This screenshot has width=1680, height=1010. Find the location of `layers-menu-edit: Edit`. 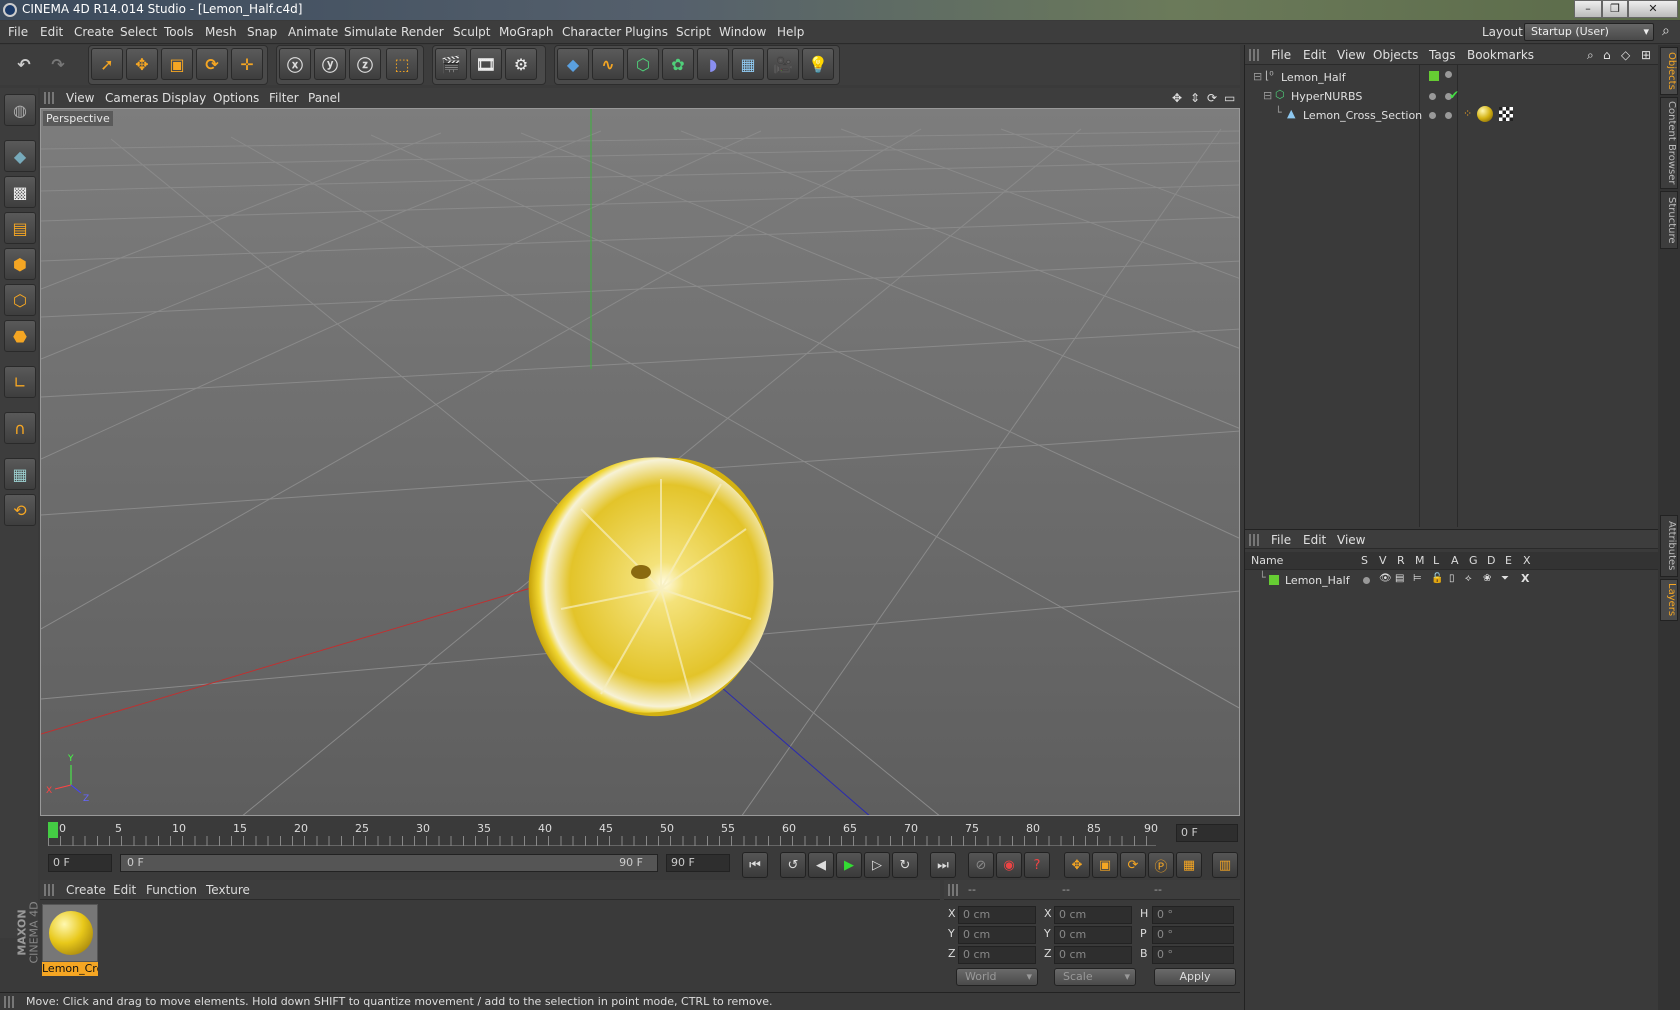

layers-menu-edit: Edit is located at coordinates (1314, 540).